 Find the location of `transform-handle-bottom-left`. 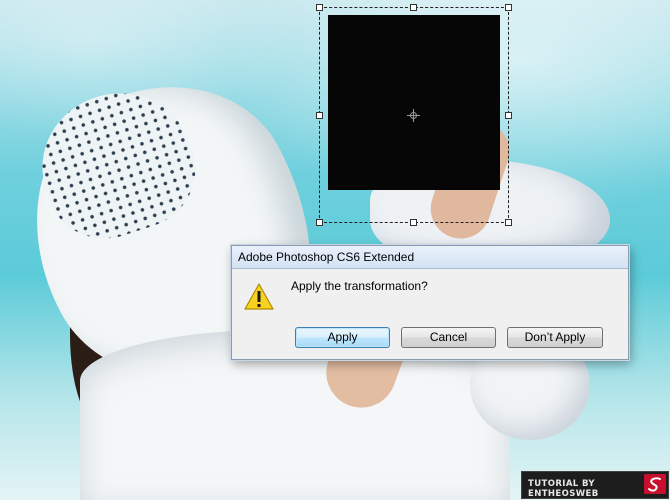

transform-handle-bottom-left is located at coordinates (319, 222).